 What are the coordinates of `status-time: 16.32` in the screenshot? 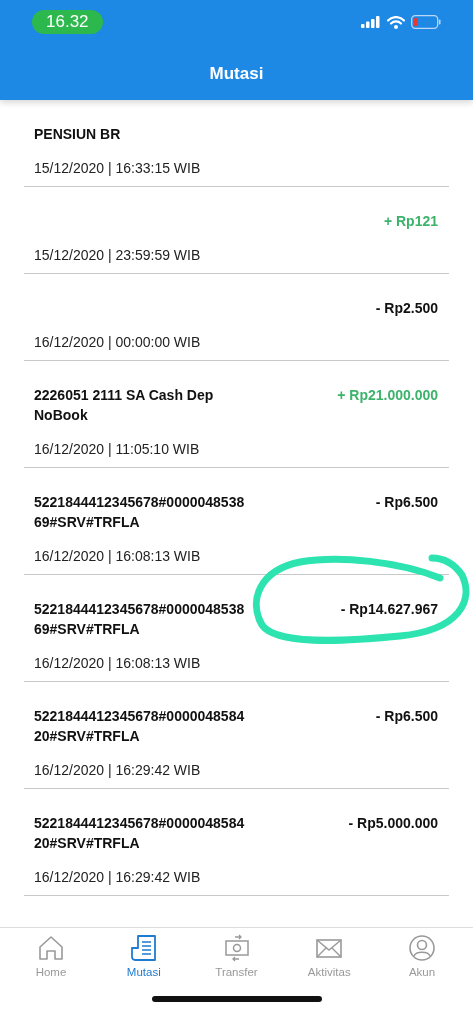 It's located at (67, 22).